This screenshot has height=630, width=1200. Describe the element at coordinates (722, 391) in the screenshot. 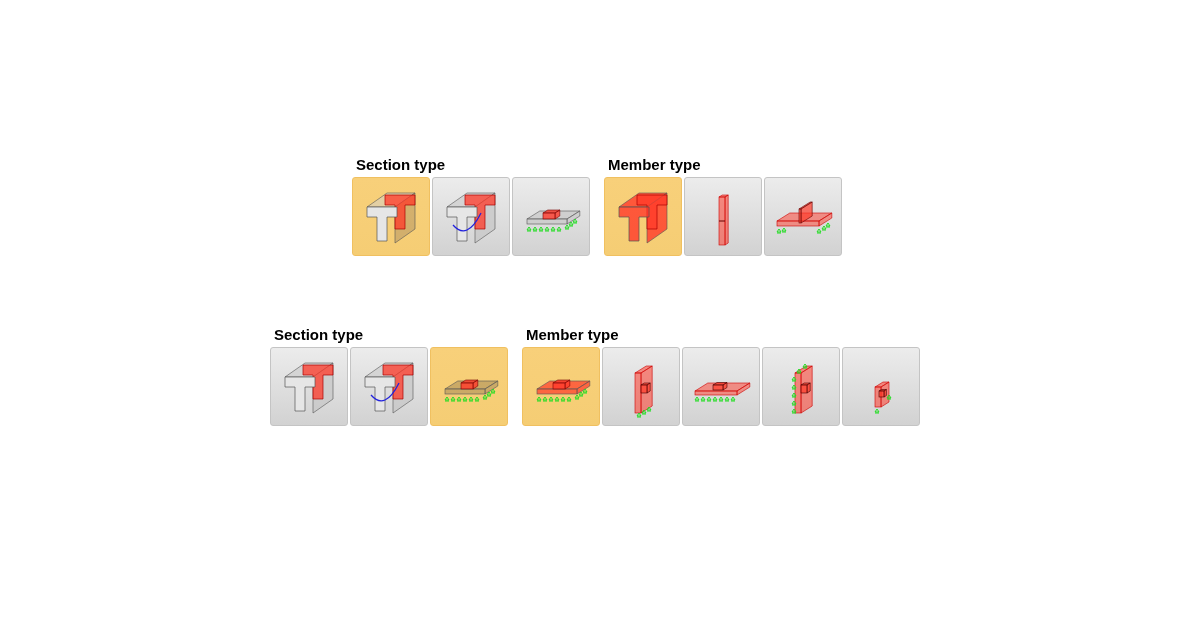

I see `plate-icon` at that location.